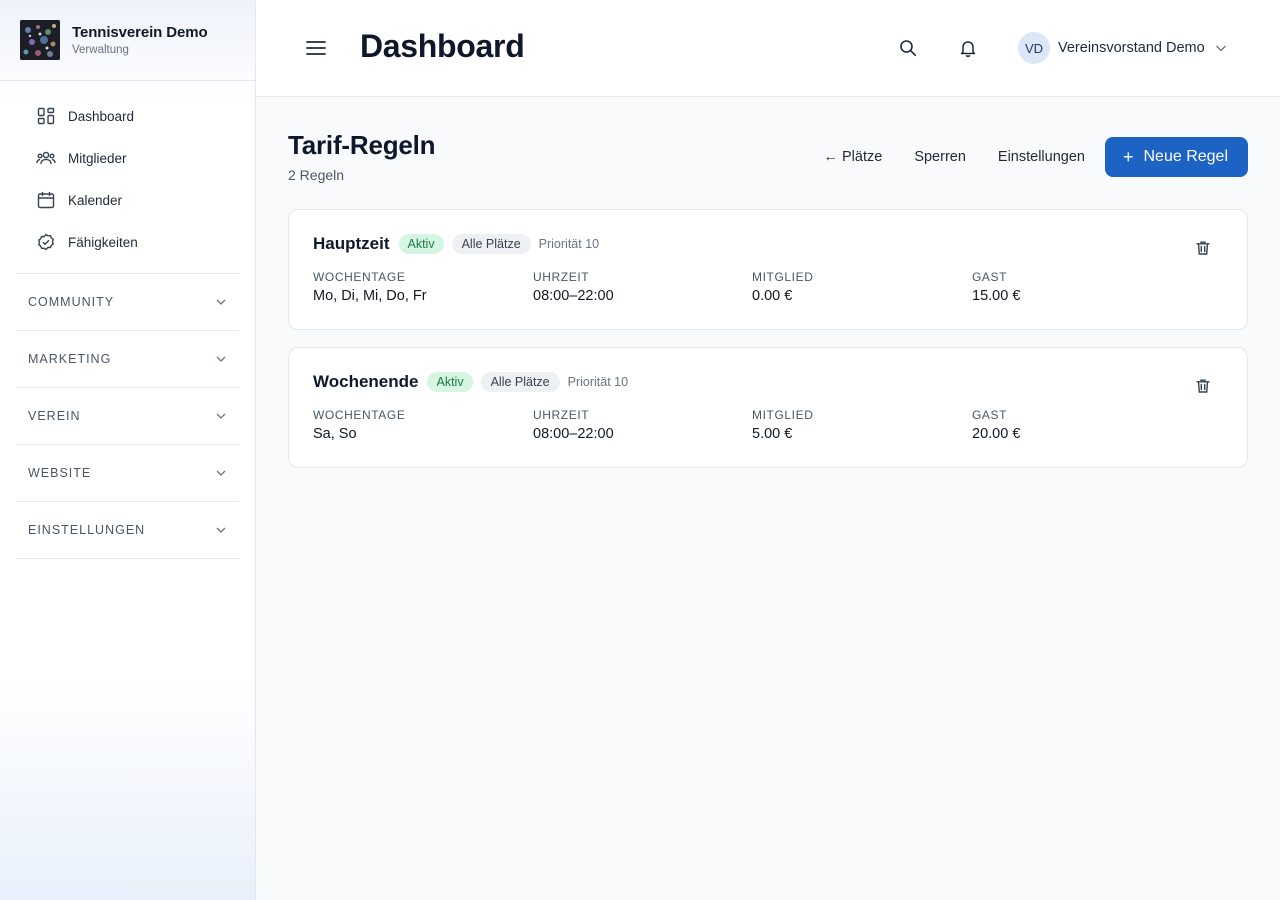  Describe the element at coordinates (127, 158) in the screenshot. I see `sidebar-item-mitglieder: Mitglieder` at that location.